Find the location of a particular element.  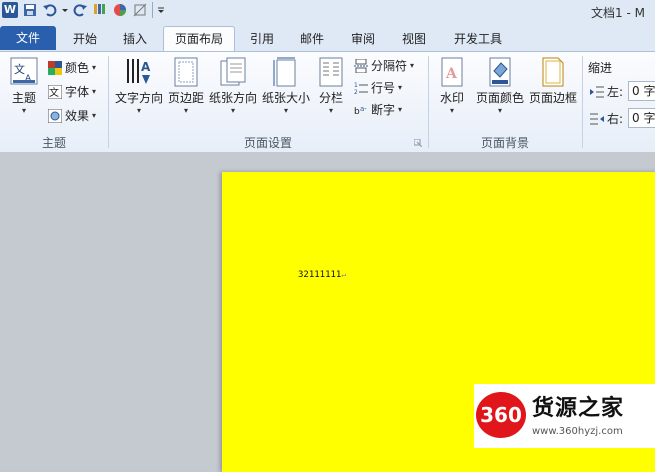

indent-heading: 缩进 is located at coordinates (600, 68).